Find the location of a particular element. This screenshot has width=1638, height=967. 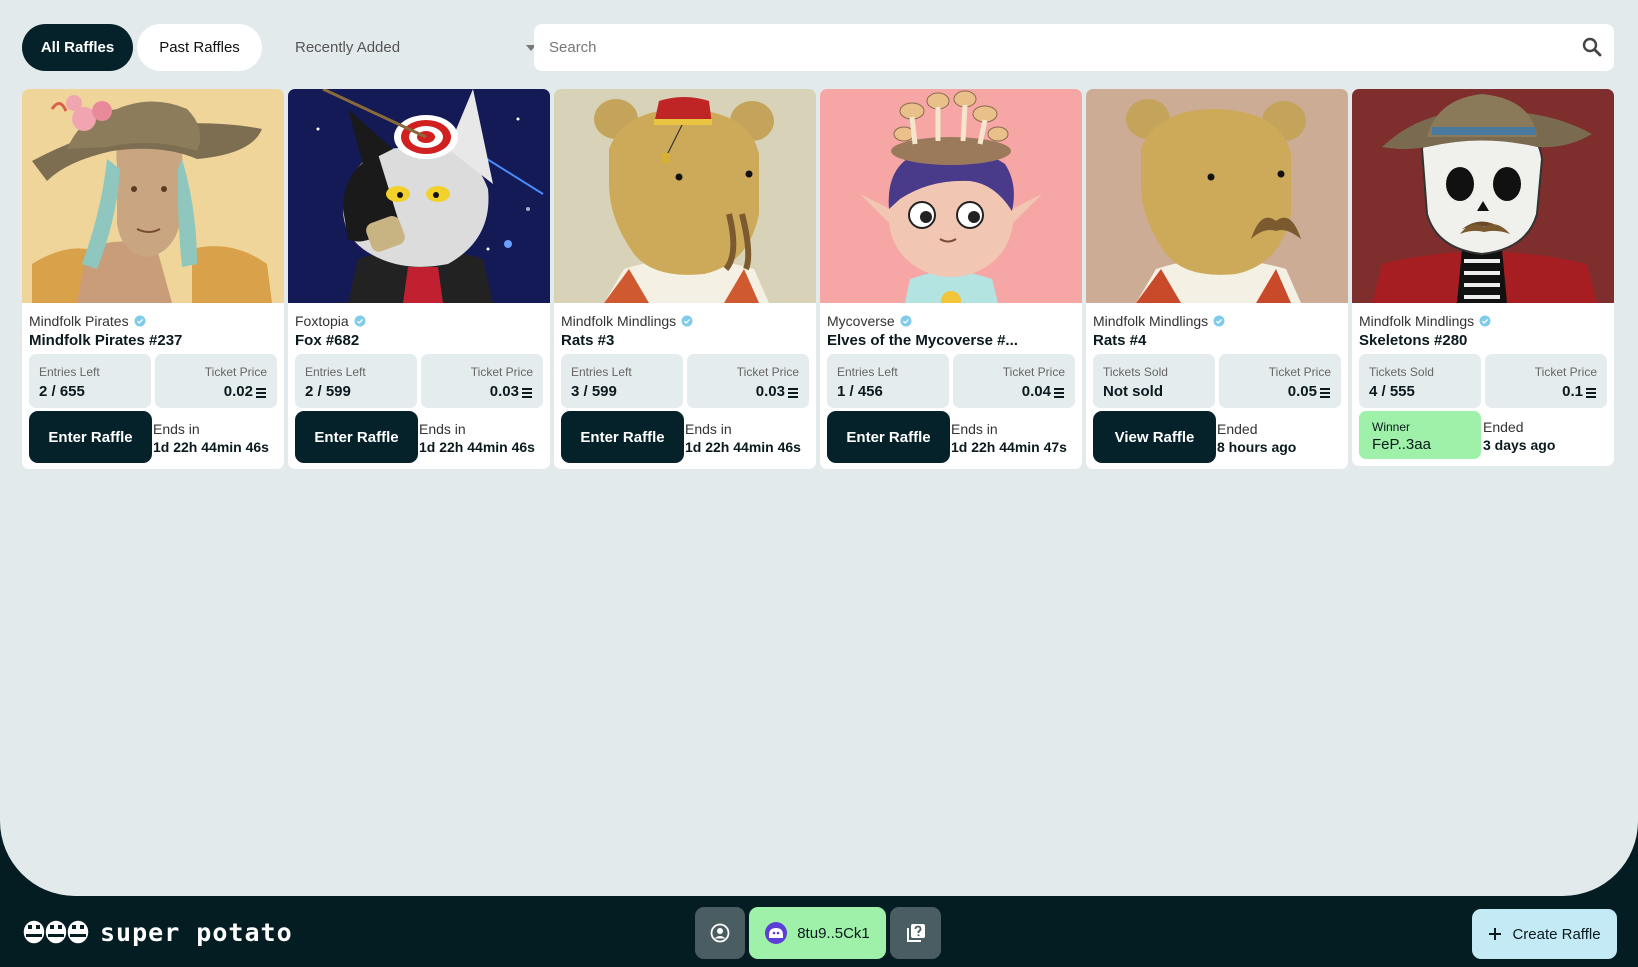

entries-stat: Entries Left 1 / 456 is located at coordinates (888, 381).